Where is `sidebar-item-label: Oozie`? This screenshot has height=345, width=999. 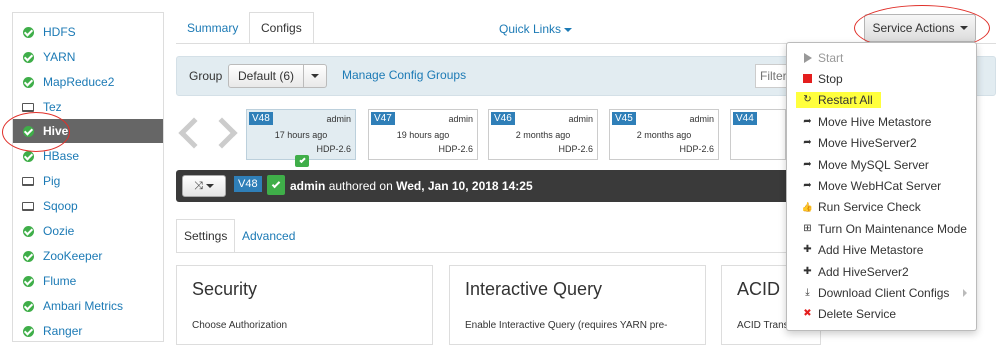
sidebar-item-label: Oozie is located at coordinates (59, 231).